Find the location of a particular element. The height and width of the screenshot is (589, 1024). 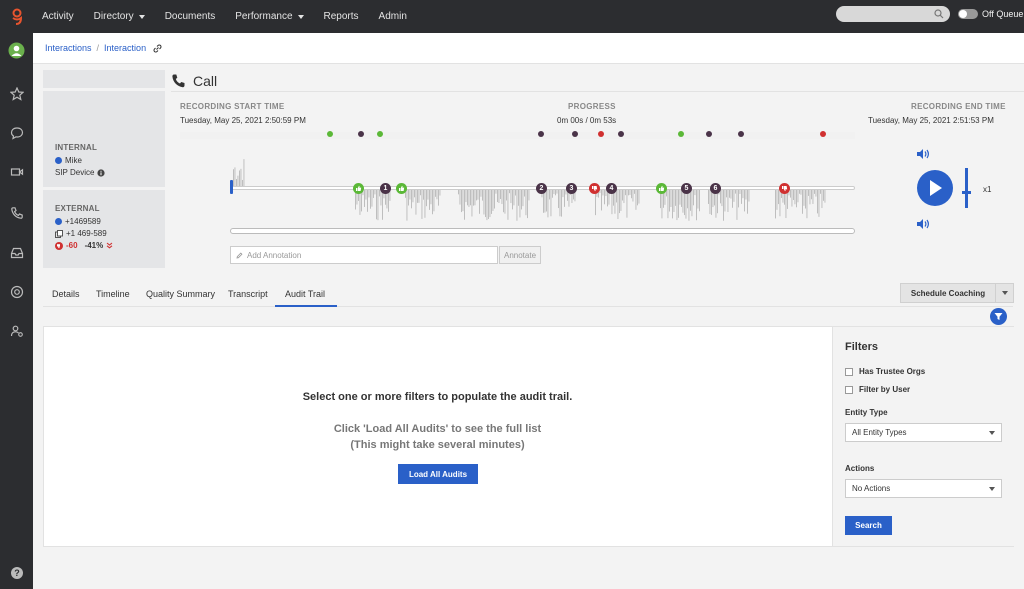

queue-status-label: Off Queue is located at coordinates (1003, 14).